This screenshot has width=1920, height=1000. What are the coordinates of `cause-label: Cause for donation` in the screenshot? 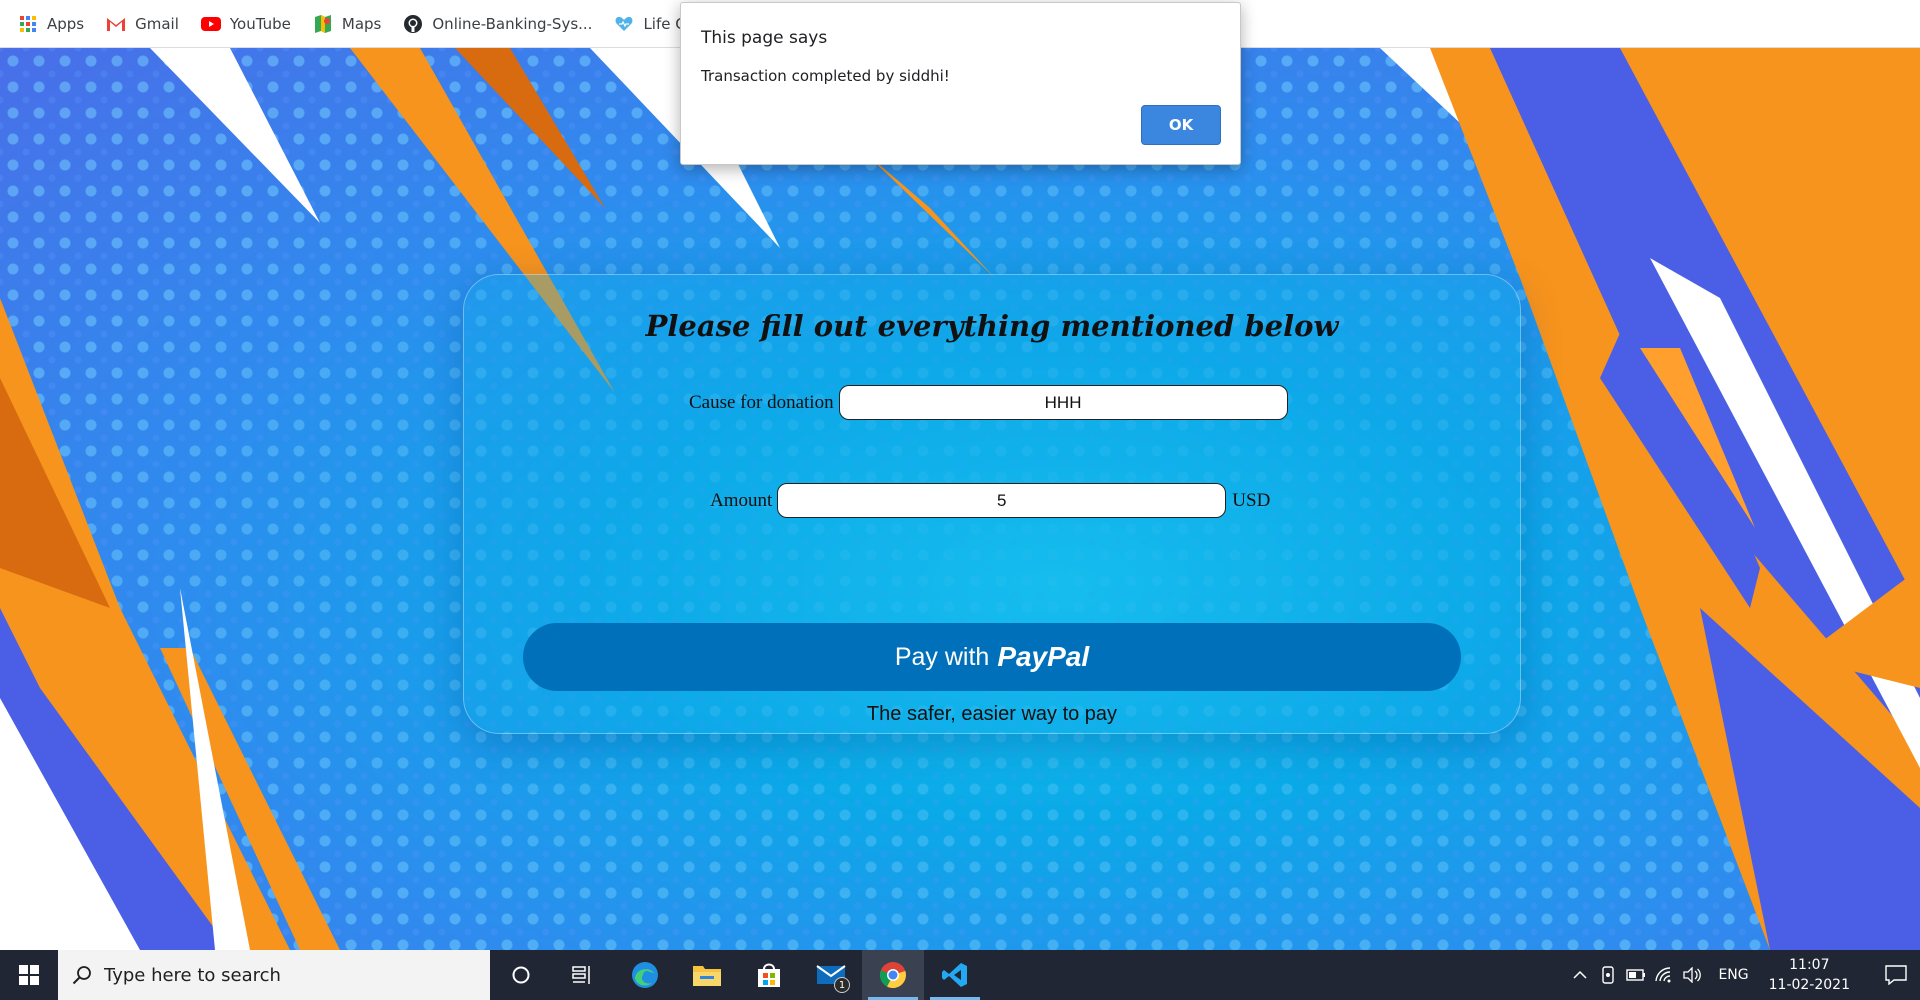 It's located at (761, 402).